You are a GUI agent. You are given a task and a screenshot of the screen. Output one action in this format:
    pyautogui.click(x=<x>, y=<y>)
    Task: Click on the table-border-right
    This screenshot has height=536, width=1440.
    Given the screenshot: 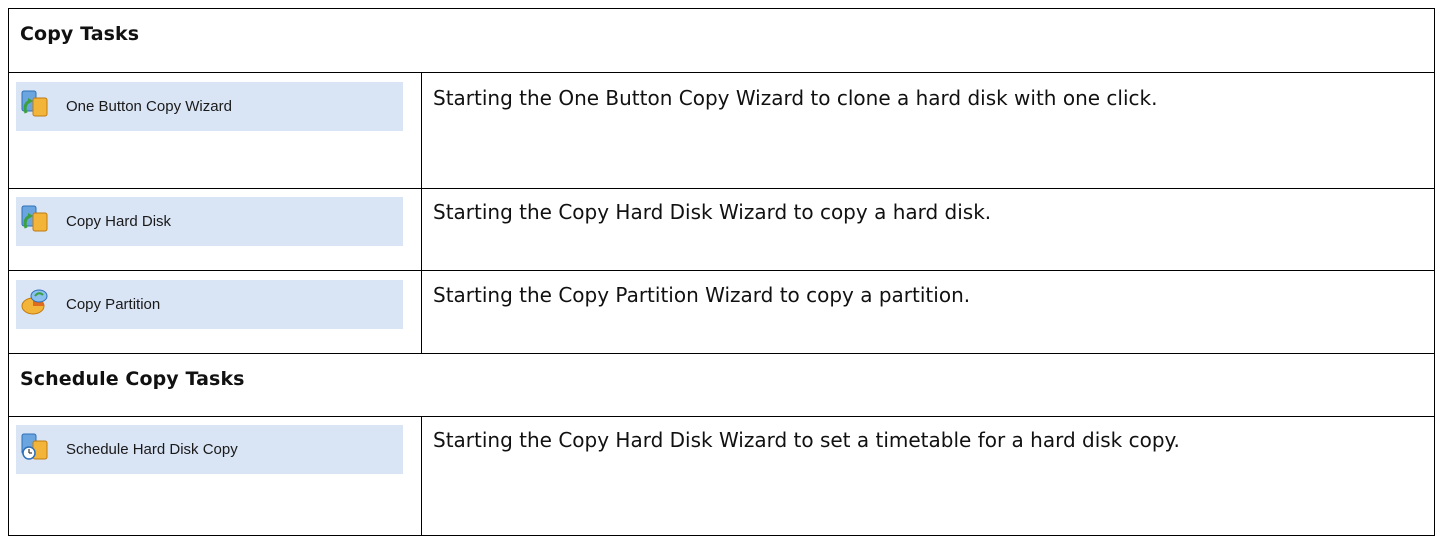 What is the action you would take?
    pyautogui.click(x=1434, y=272)
    